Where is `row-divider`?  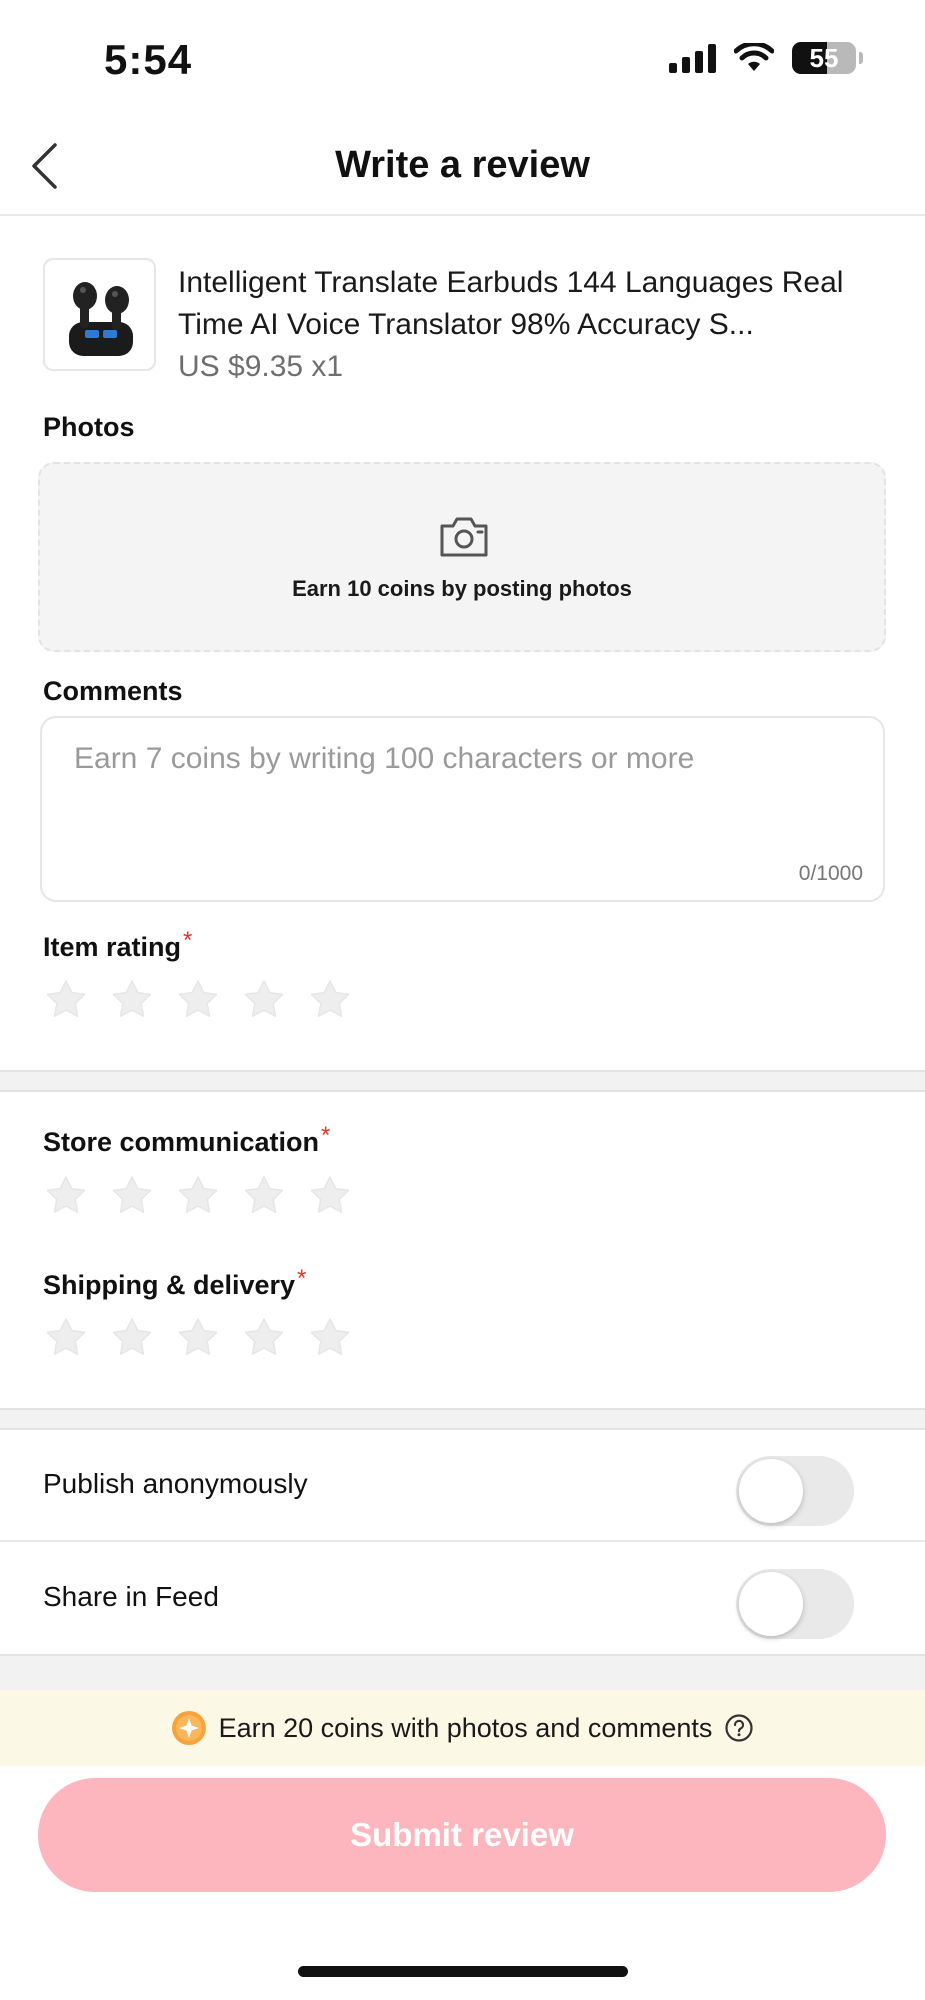
row-divider is located at coordinates (462, 1541).